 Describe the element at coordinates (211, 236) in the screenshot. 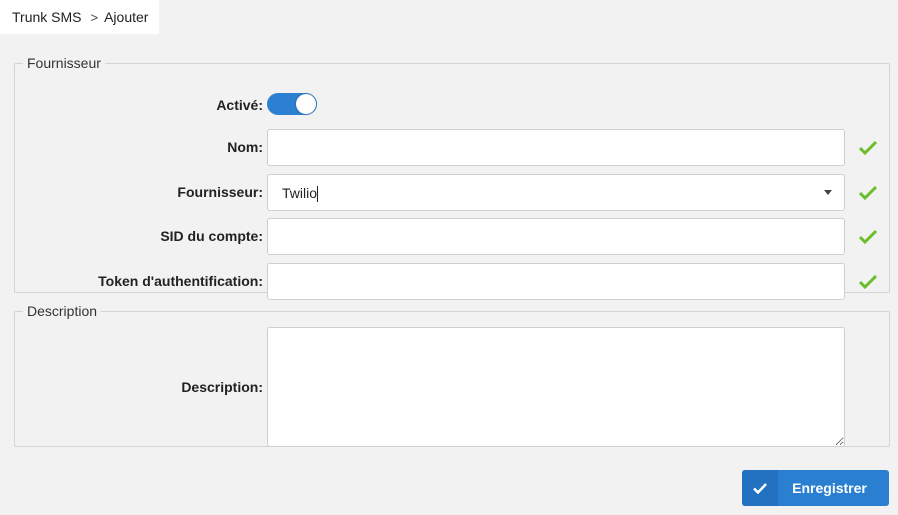

I see `sid-label: SID du compte:` at that location.